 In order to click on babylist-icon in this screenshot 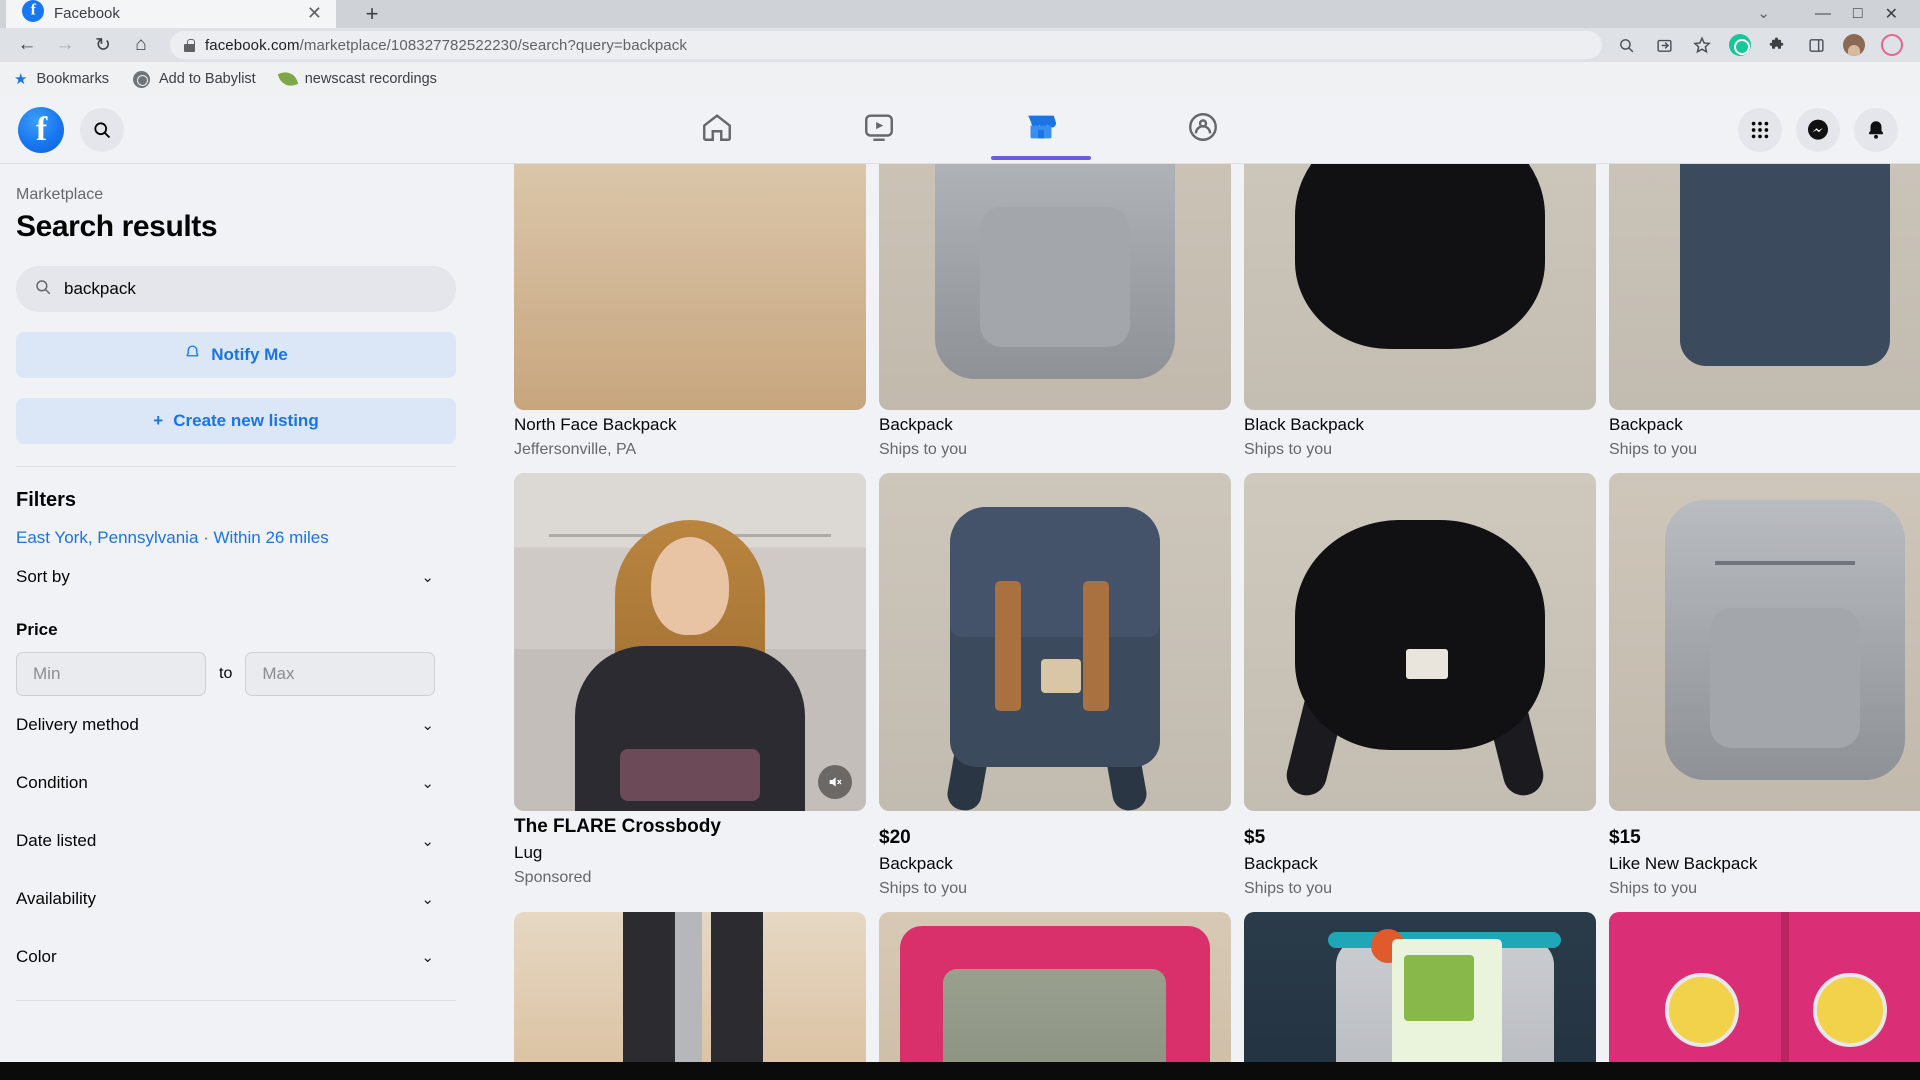, I will do `click(141, 79)`.